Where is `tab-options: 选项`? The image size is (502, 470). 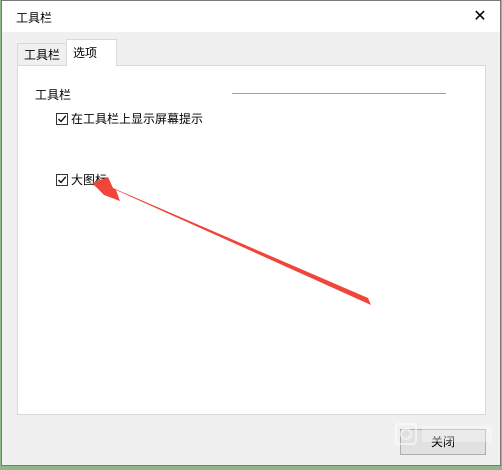 tab-options: 选项 is located at coordinates (91, 52).